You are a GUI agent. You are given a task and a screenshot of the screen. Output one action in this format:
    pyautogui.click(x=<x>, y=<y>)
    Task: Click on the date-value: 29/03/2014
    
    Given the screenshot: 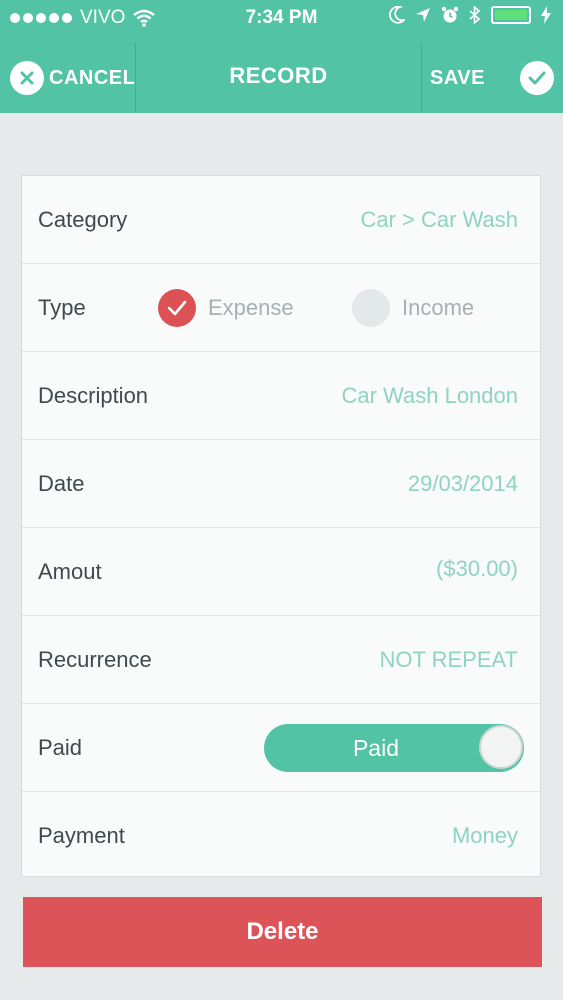 What is the action you would take?
    pyautogui.click(x=462, y=483)
    